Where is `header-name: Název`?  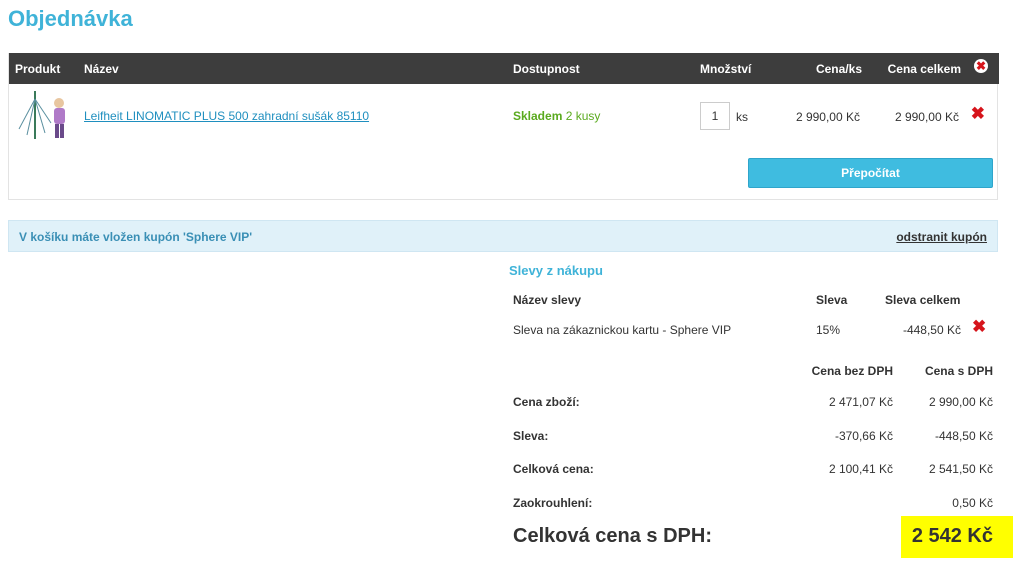
header-name: Název is located at coordinates (101, 69).